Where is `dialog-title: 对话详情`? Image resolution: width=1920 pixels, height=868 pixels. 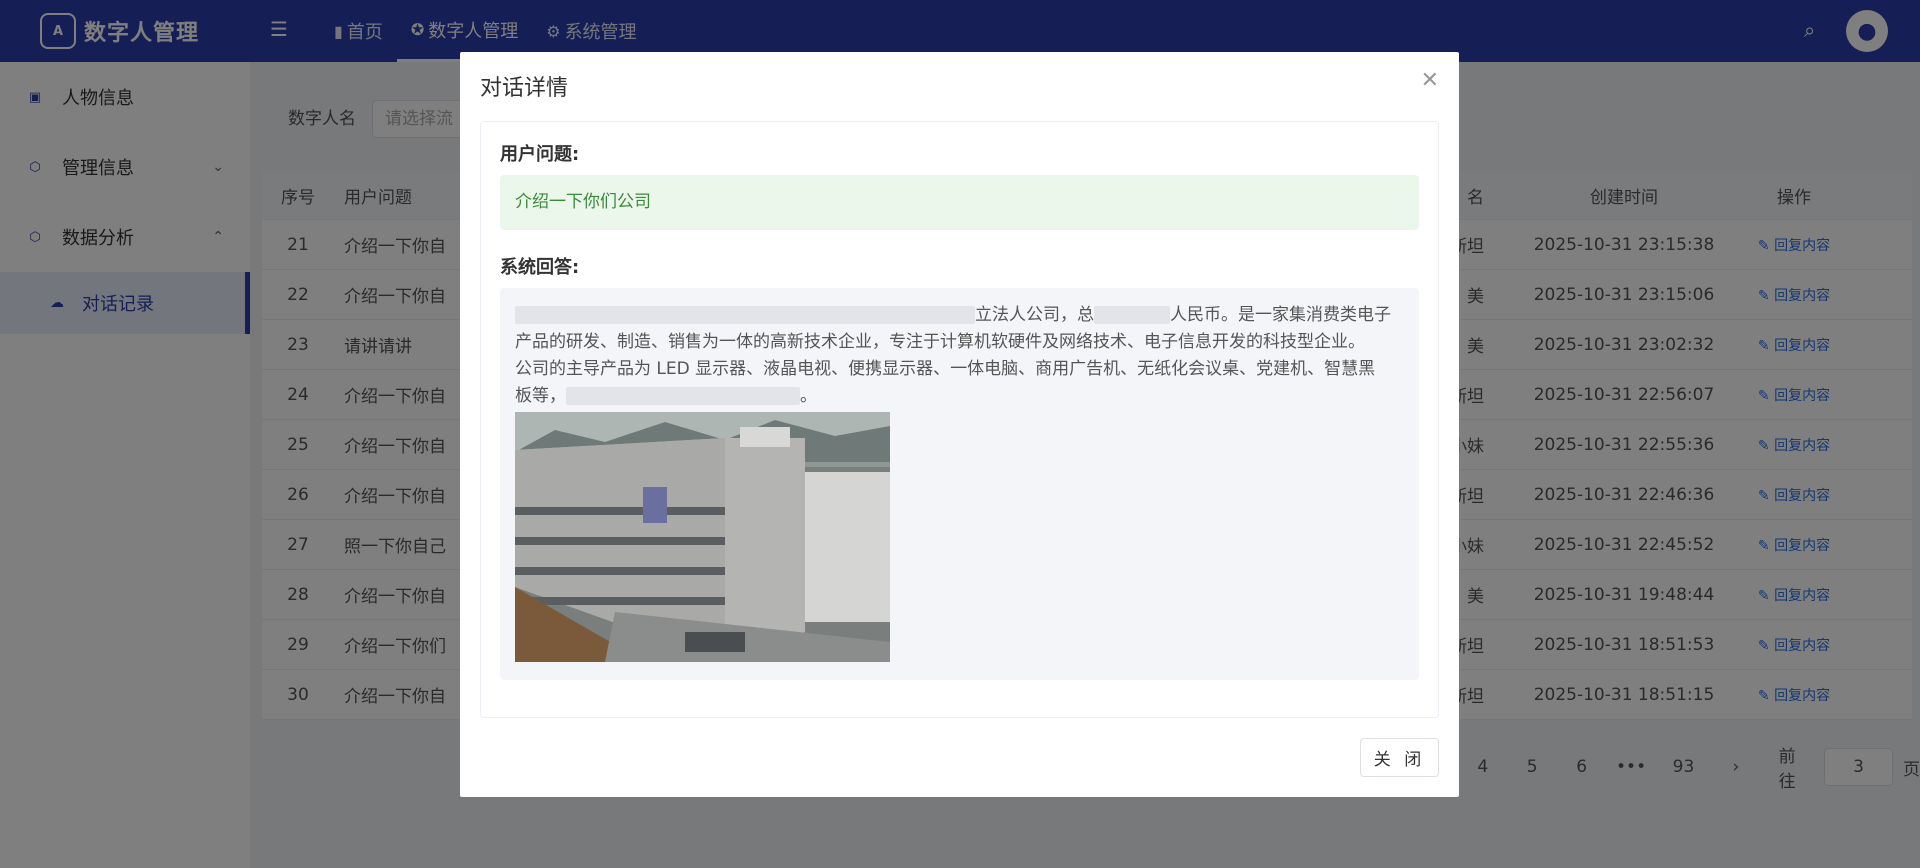
dialog-title: 对话详情 is located at coordinates (524, 88).